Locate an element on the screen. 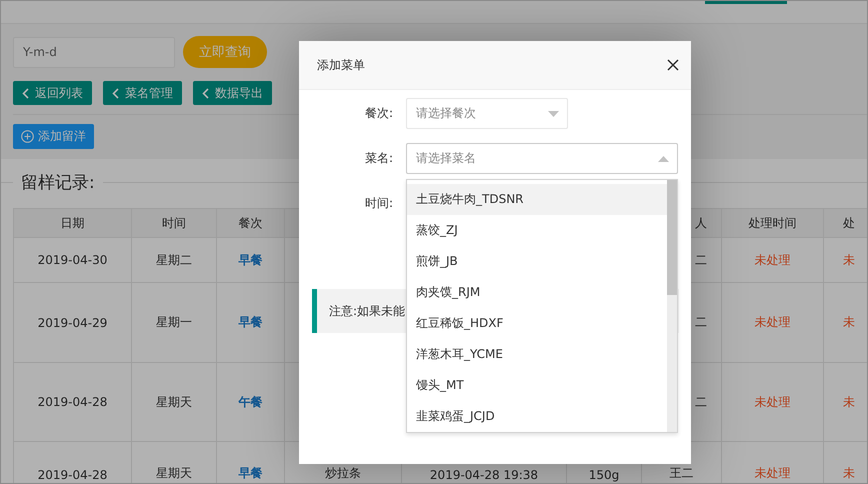 The width and height of the screenshot is (868, 484). caret-up-icon is located at coordinates (663, 159).